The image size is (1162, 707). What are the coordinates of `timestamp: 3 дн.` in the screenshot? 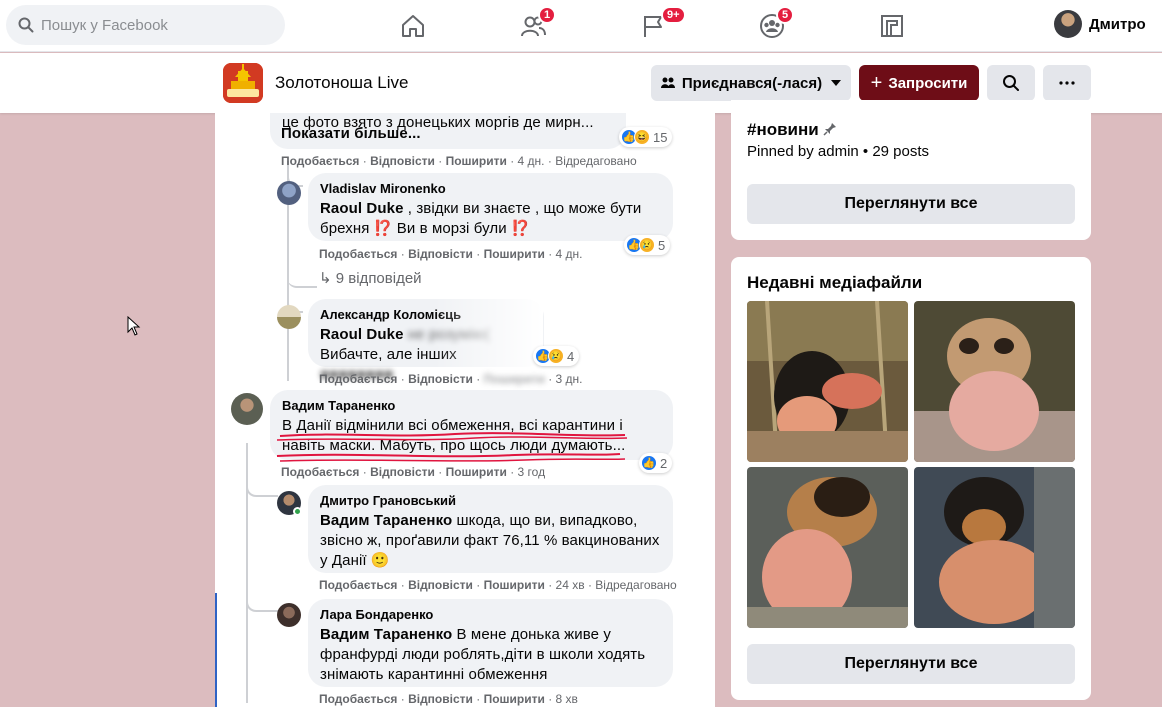 It's located at (569, 379).